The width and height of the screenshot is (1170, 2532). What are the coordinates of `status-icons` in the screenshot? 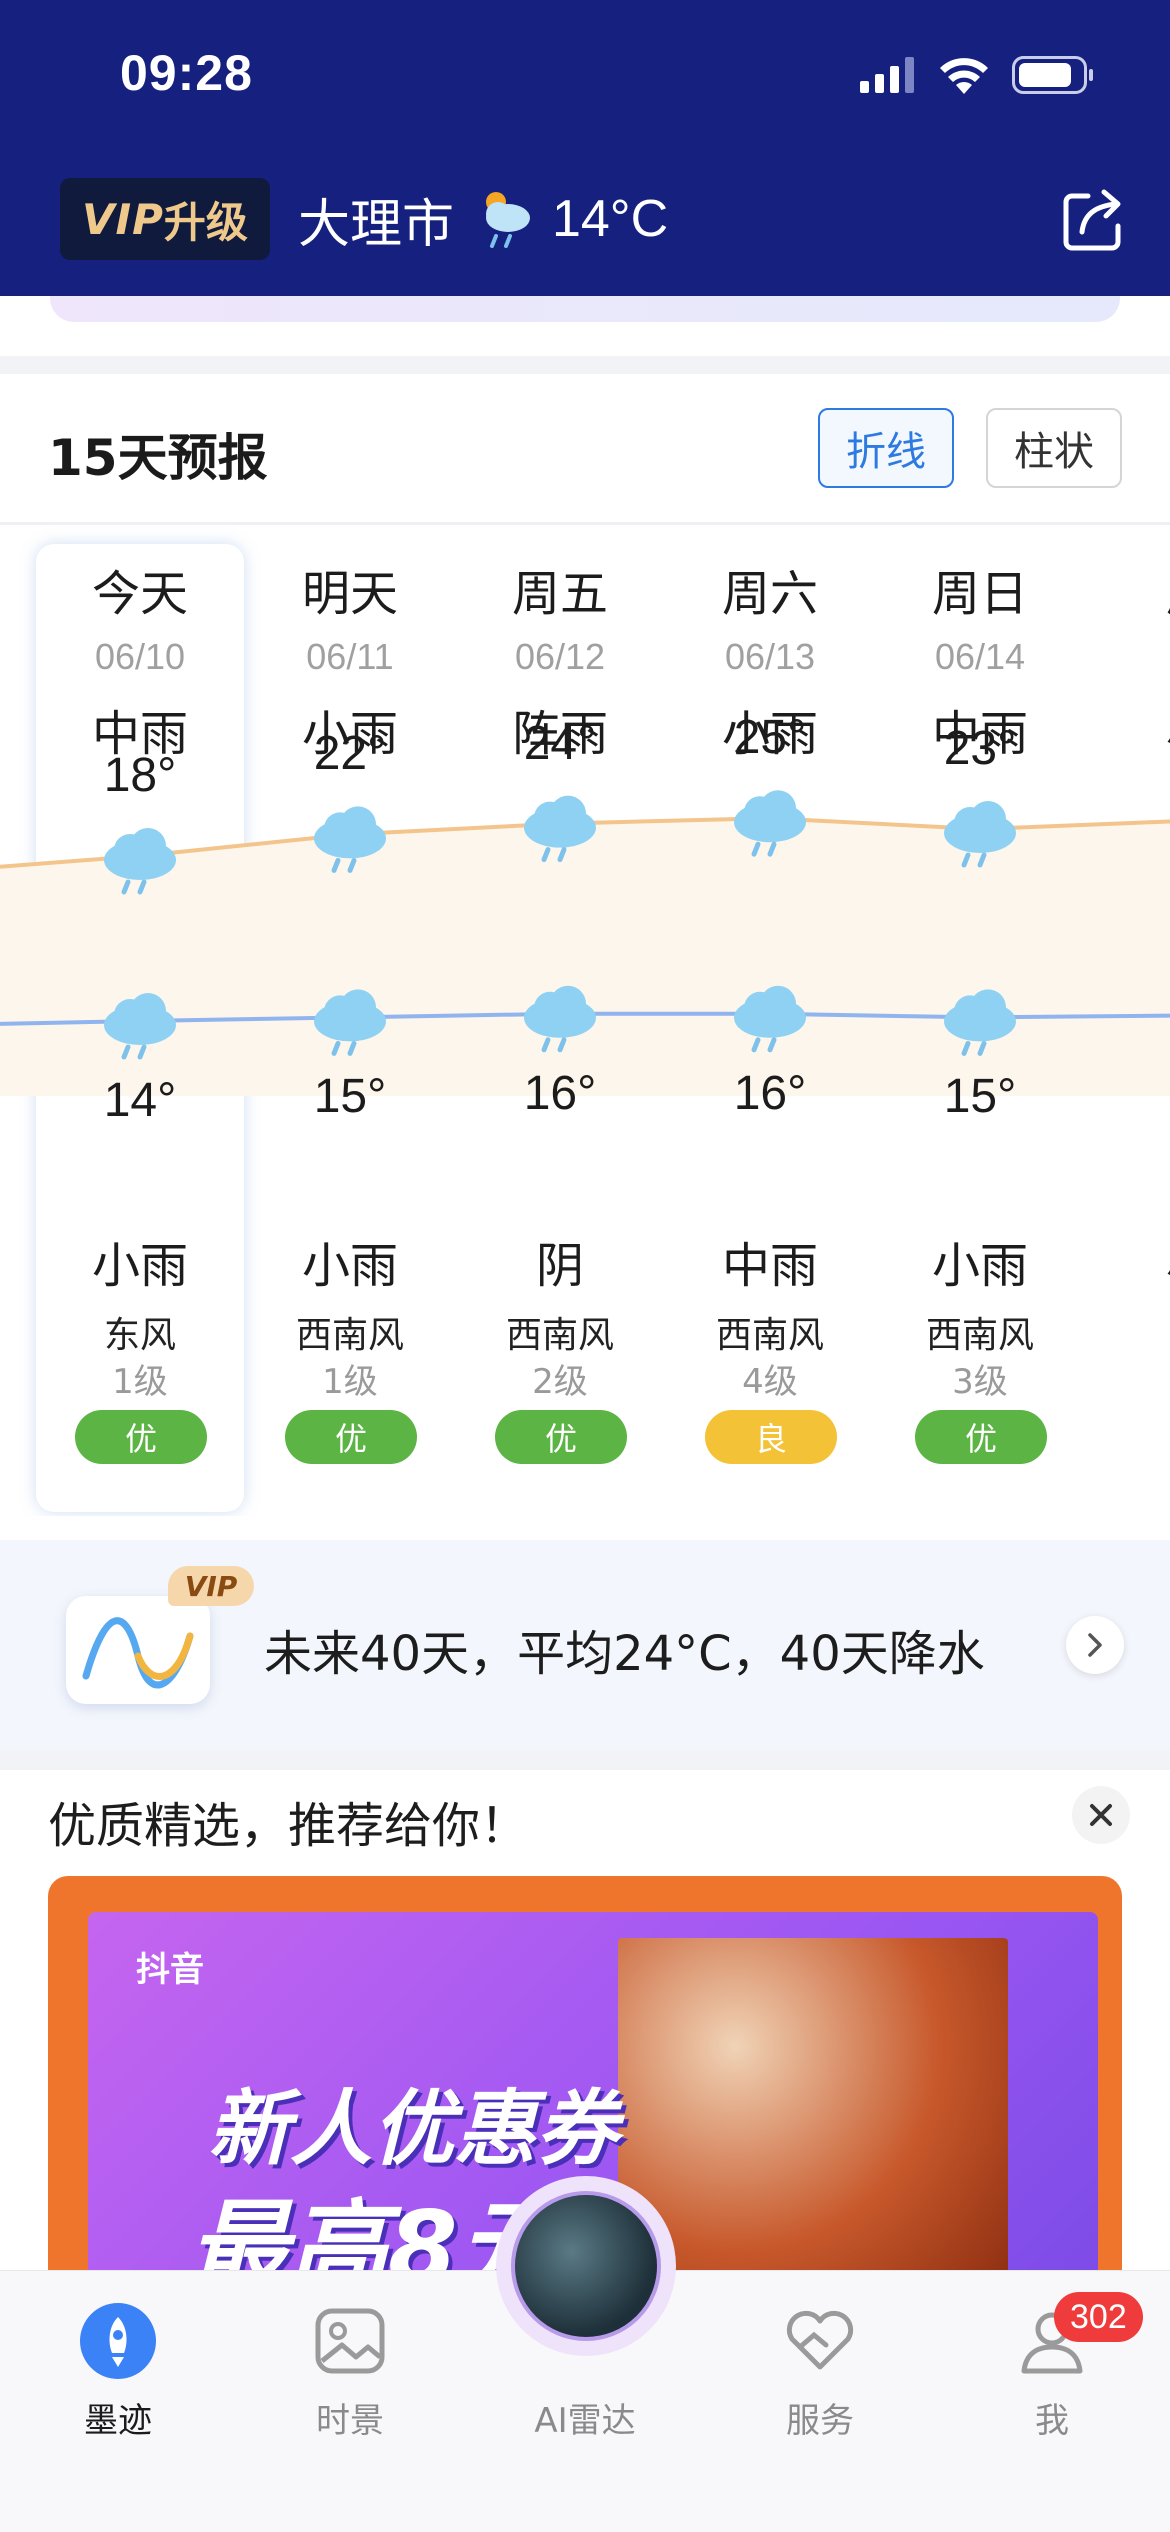 It's located at (977, 75).